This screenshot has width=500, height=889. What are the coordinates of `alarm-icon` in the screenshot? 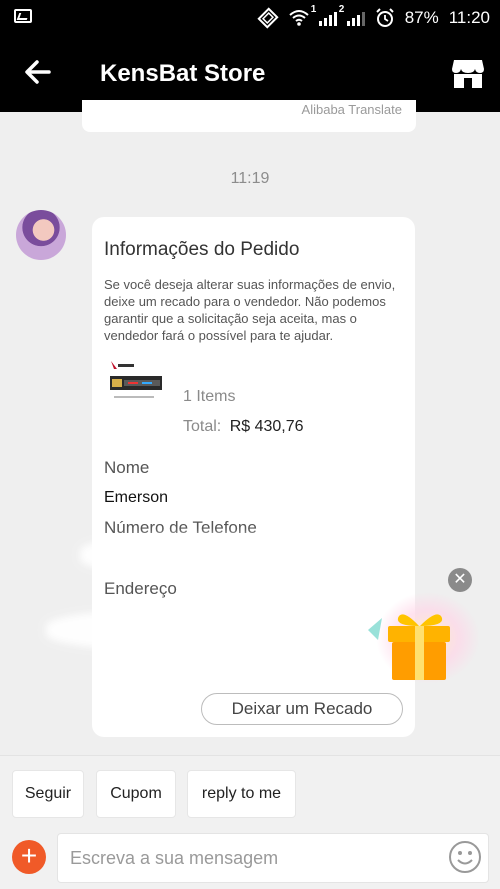 It's located at (384, 17).